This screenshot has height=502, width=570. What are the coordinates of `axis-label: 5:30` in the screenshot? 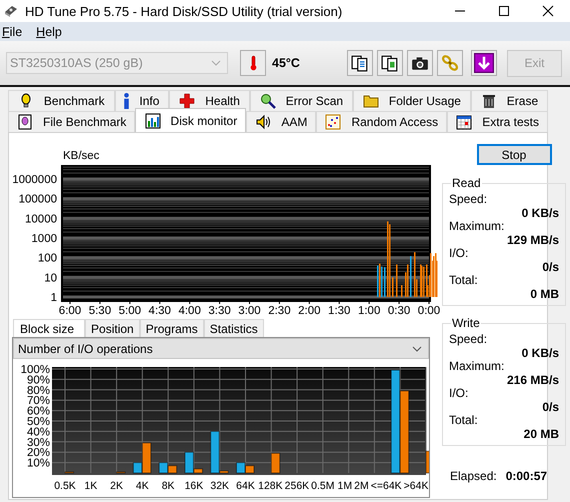 It's located at (100, 311).